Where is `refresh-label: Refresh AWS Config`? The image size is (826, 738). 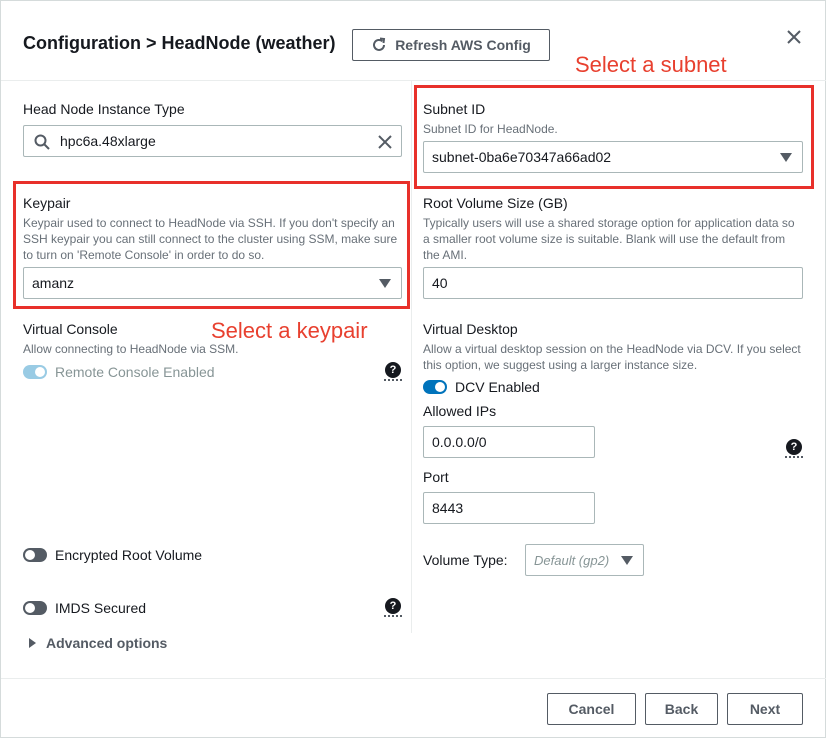 refresh-label: Refresh AWS Config is located at coordinates (463, 45).